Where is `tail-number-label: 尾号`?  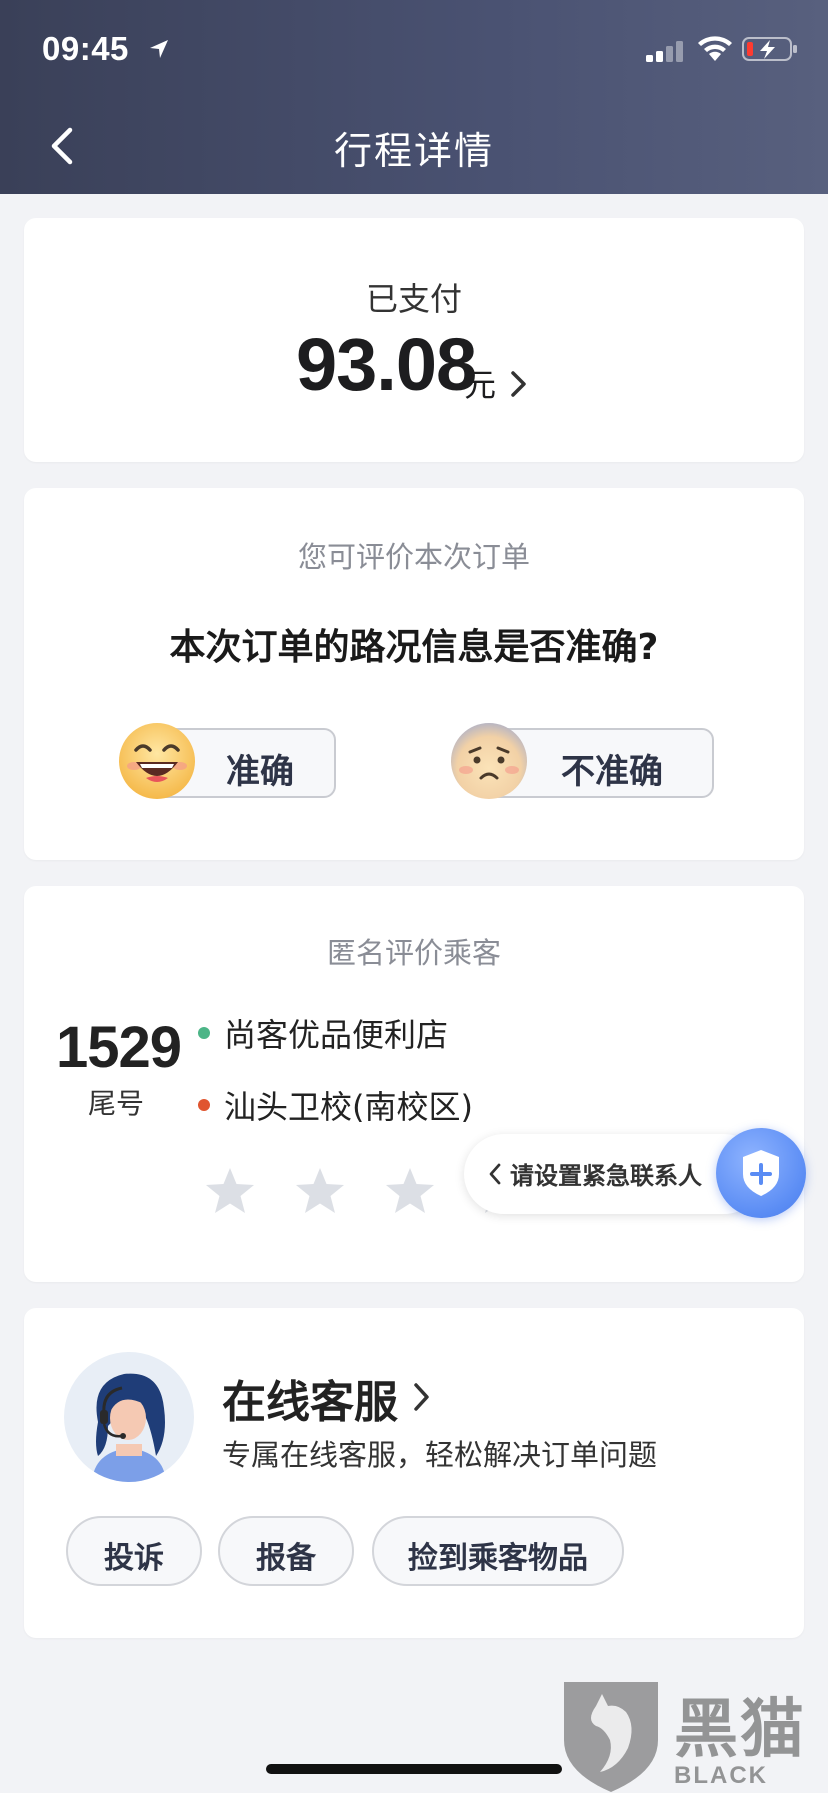
tail-number-label: 尾号 is located at coordinates (115, 1103).